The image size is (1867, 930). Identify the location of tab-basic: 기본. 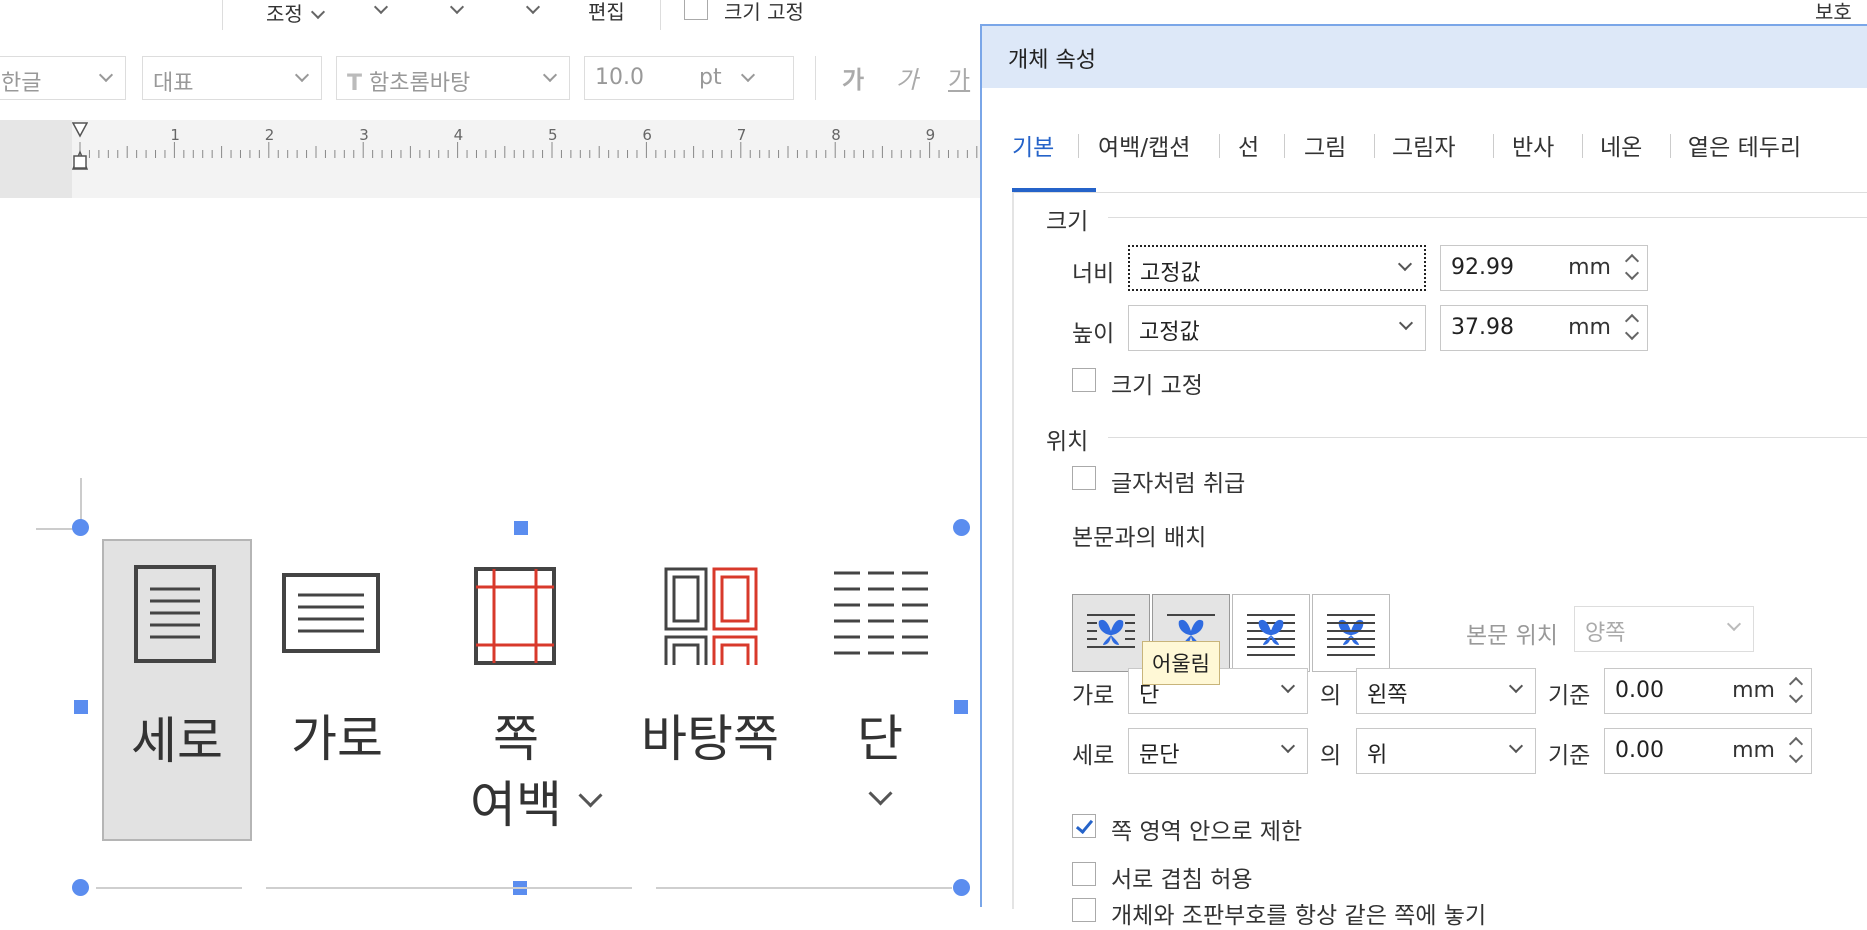
(1033, 145).